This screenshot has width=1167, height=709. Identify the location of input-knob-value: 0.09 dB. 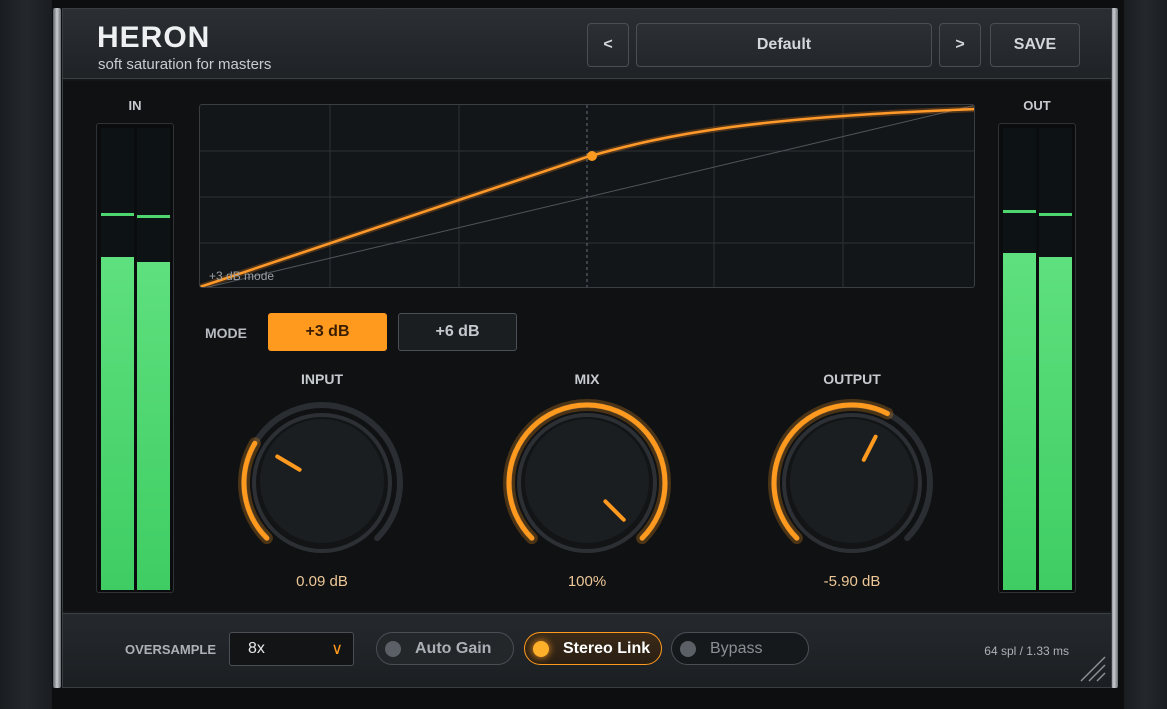
(322, 581).